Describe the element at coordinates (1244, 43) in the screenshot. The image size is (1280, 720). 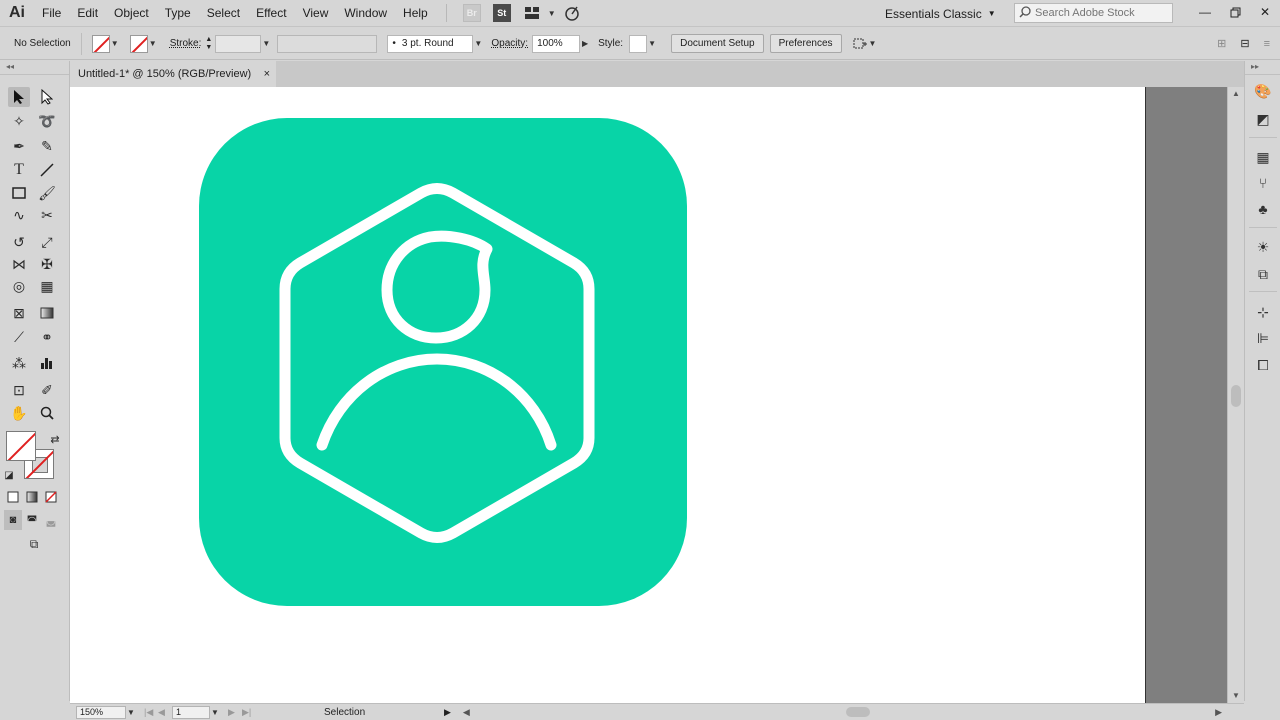
I see `align-icon: ⊟` at that location.